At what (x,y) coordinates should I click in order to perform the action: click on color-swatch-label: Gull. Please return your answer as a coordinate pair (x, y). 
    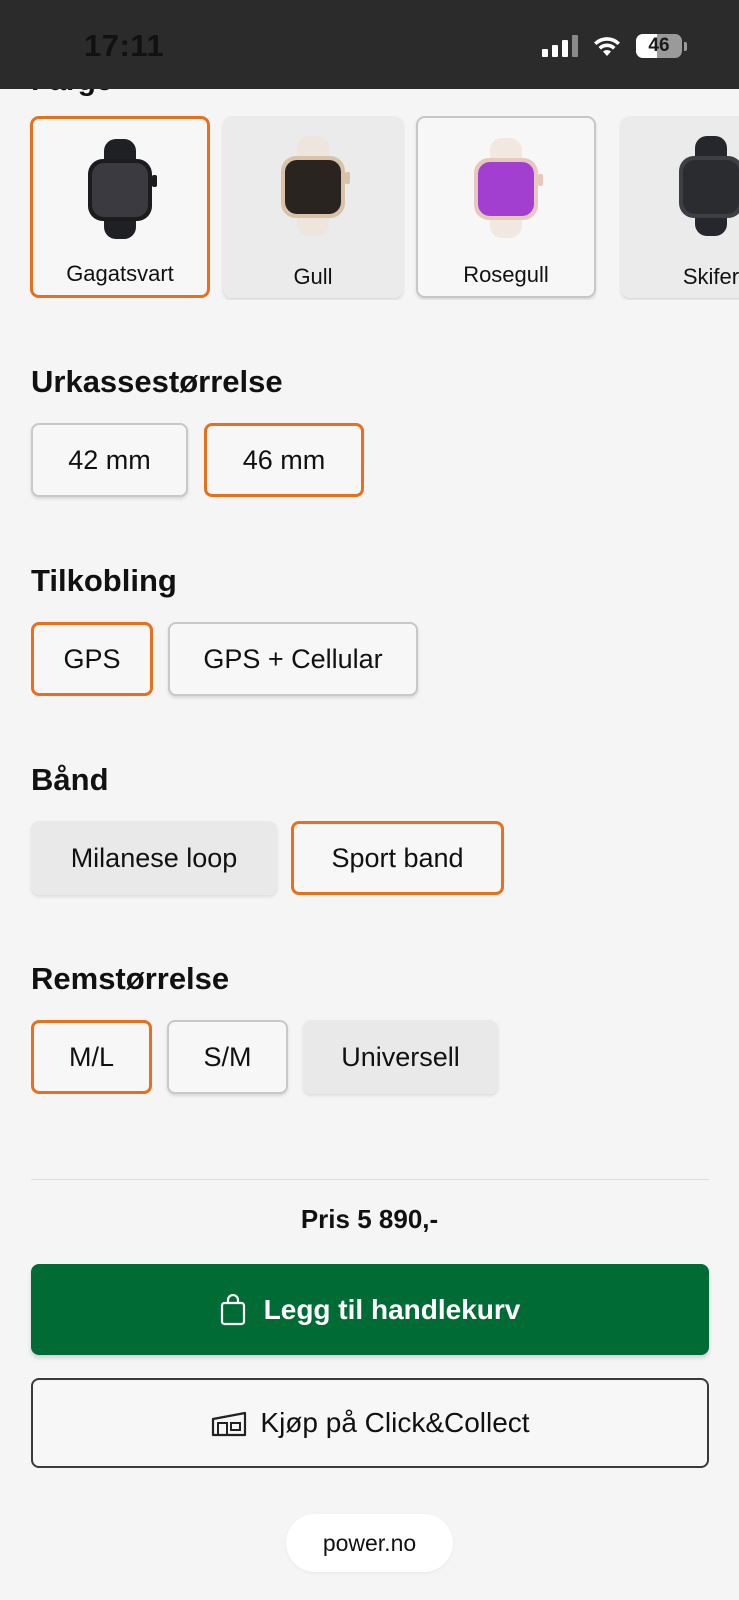
    Looking at the image, I should click on (313, 276).